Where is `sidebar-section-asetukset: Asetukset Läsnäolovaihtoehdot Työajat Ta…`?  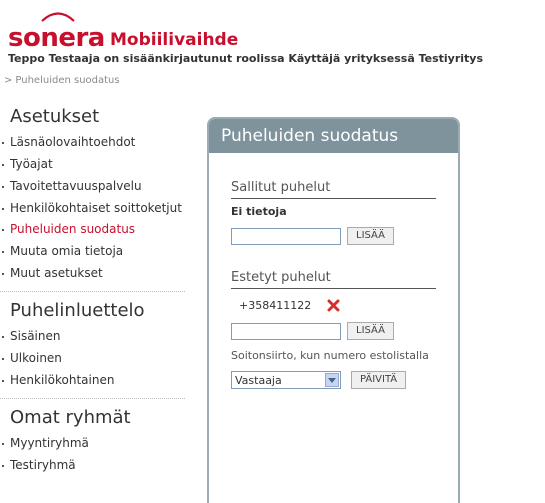
sidebar-section-asetukset: Asetukset Läsnäolovaihtoehdot Työajat Ta… is located at coordinates (92, 198).